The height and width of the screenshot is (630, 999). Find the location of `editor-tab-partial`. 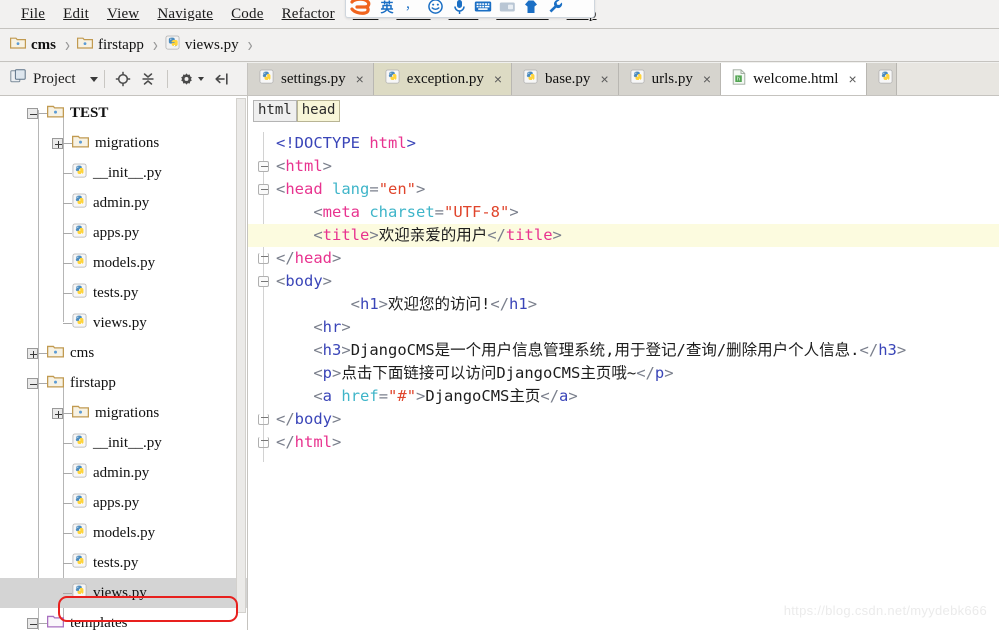

editor-tab-partial is located at coordinates (881, 79).